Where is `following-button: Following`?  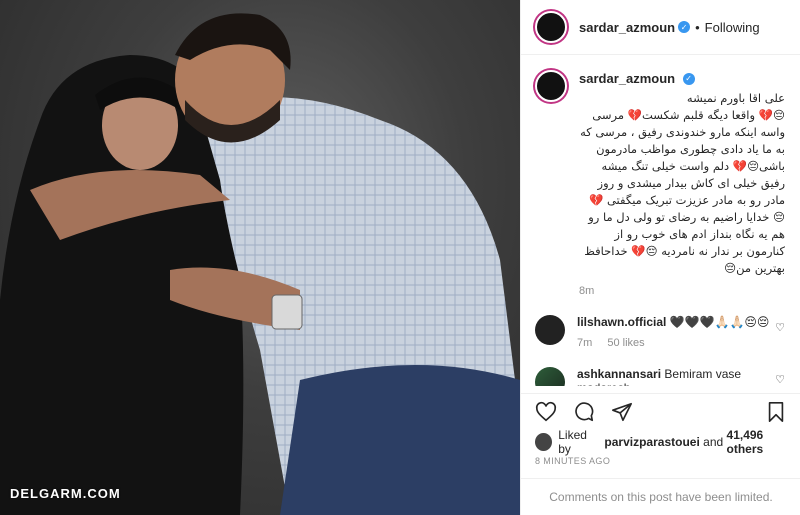 following-button: Following is located at coordinates (732, 27).